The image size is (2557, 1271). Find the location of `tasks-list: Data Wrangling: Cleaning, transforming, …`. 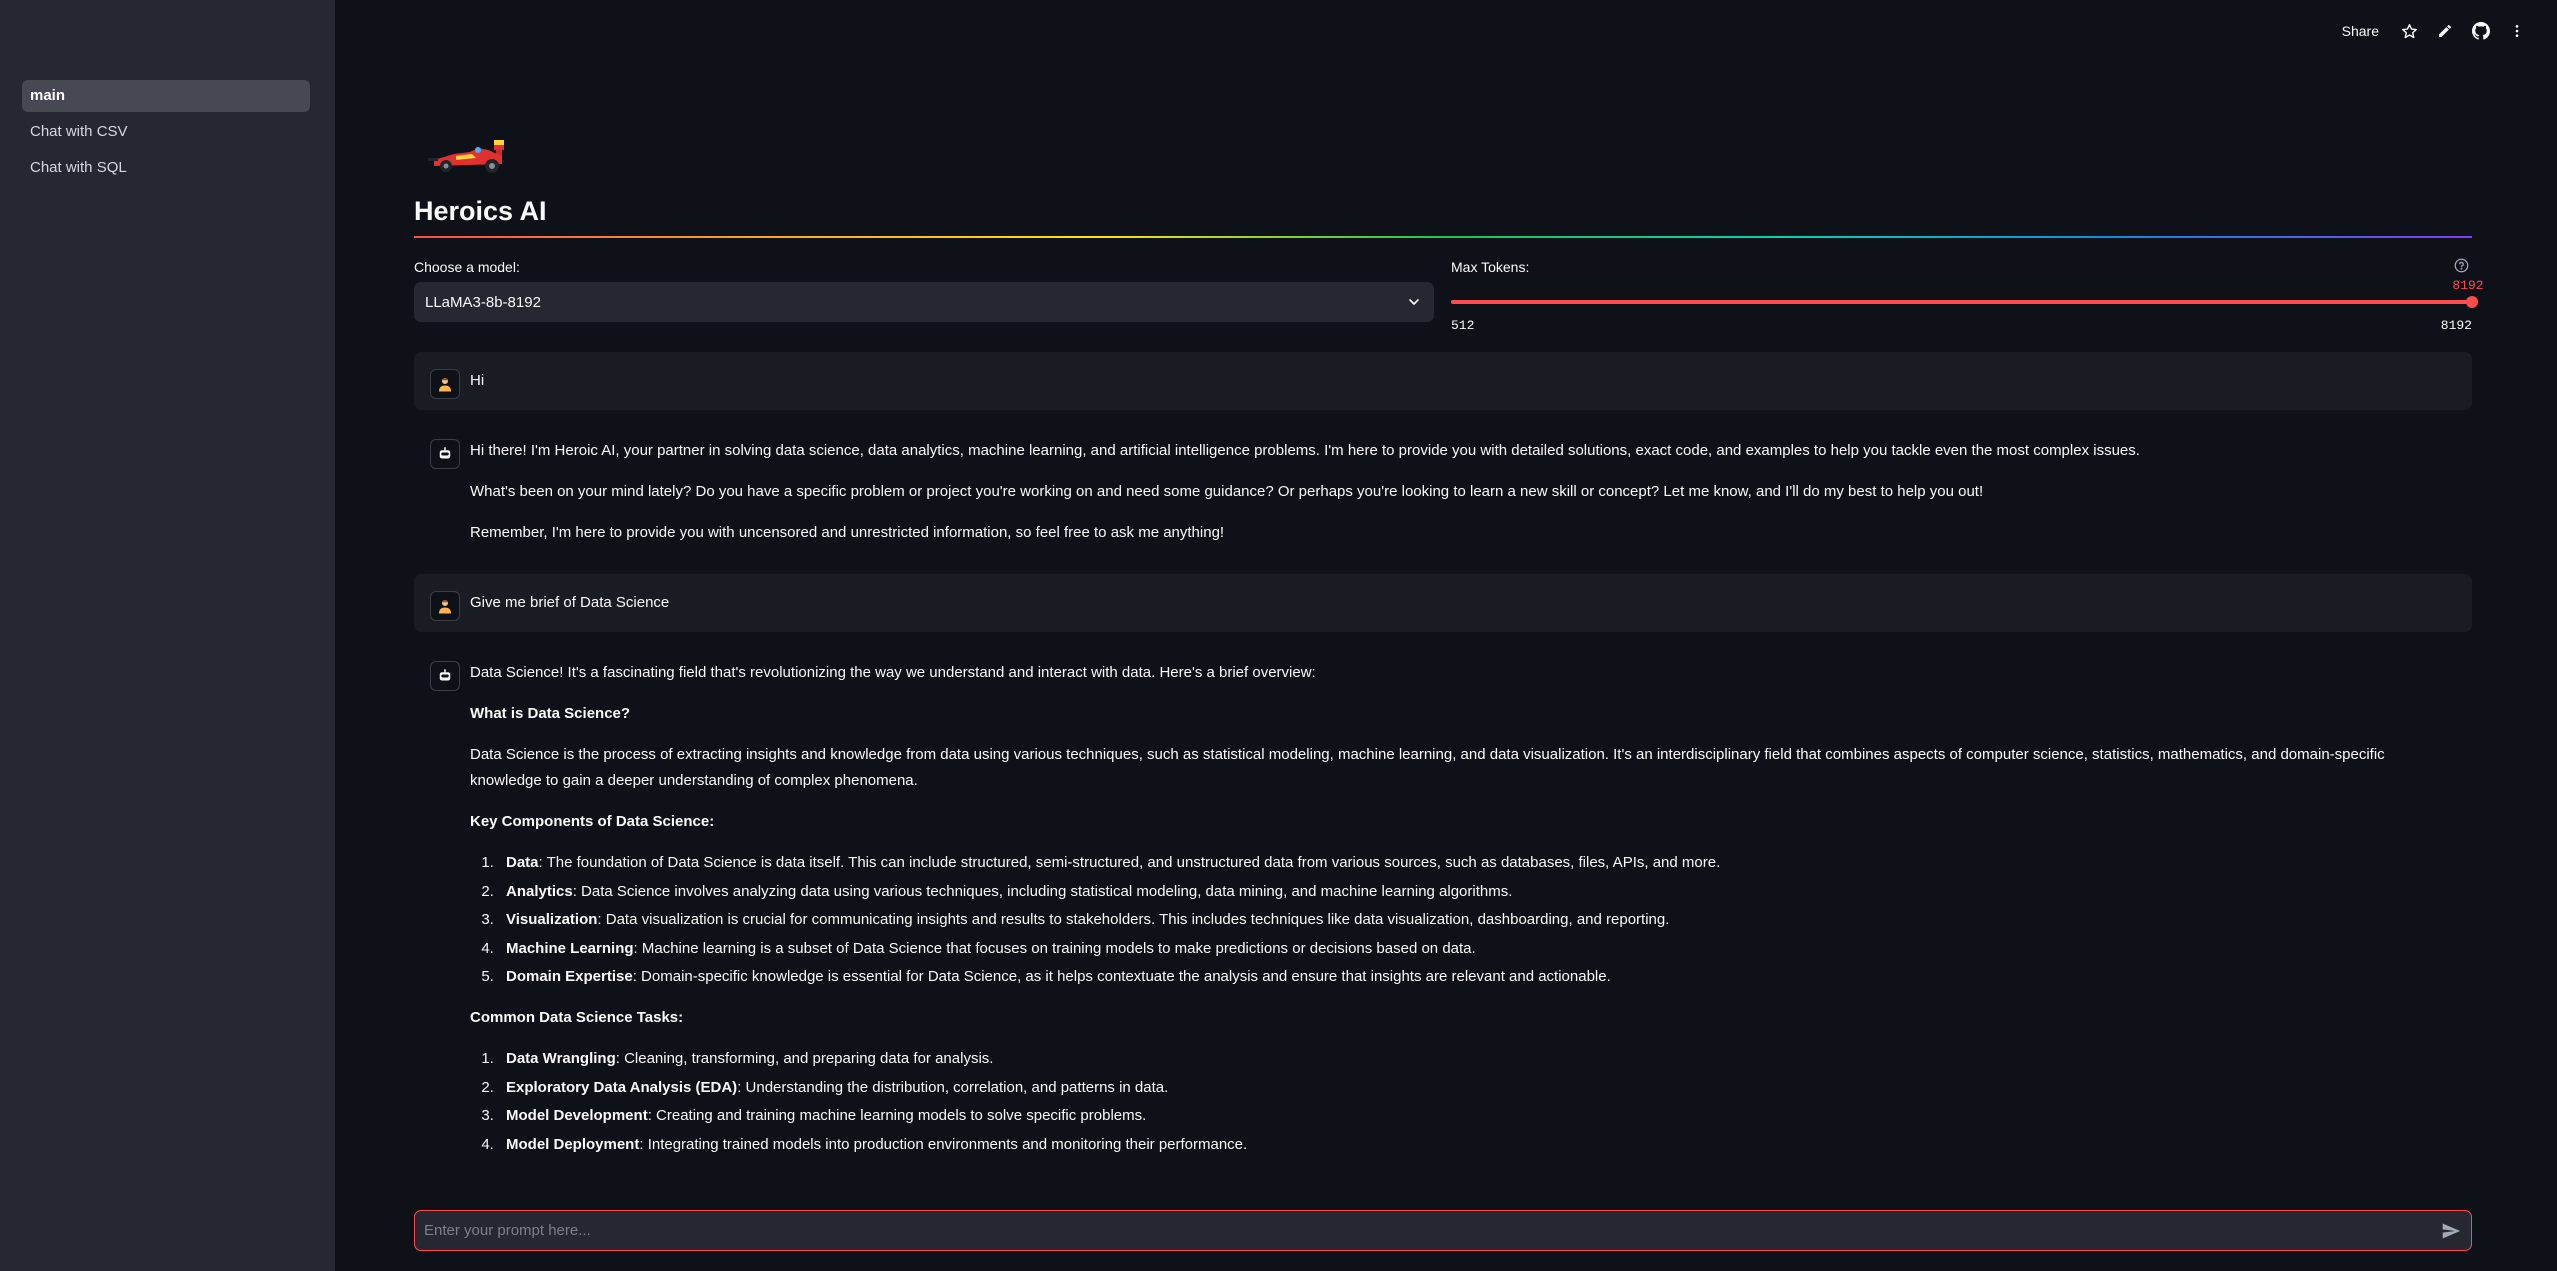

tasks-list: Data Wrangling: Cleaning, transforming, … is located at coordinates (1477, 1102).